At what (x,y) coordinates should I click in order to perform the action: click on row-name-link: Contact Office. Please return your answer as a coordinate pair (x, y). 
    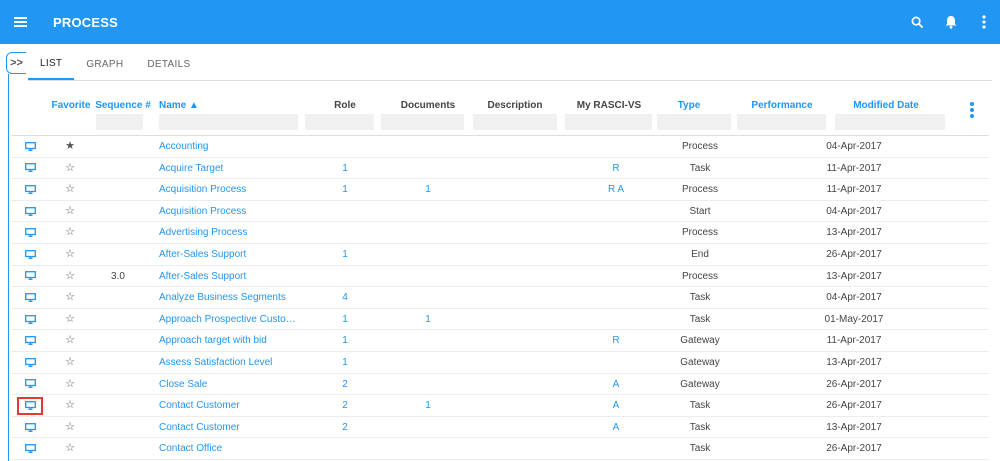
    Looking at the image, I should click on (230, 449).